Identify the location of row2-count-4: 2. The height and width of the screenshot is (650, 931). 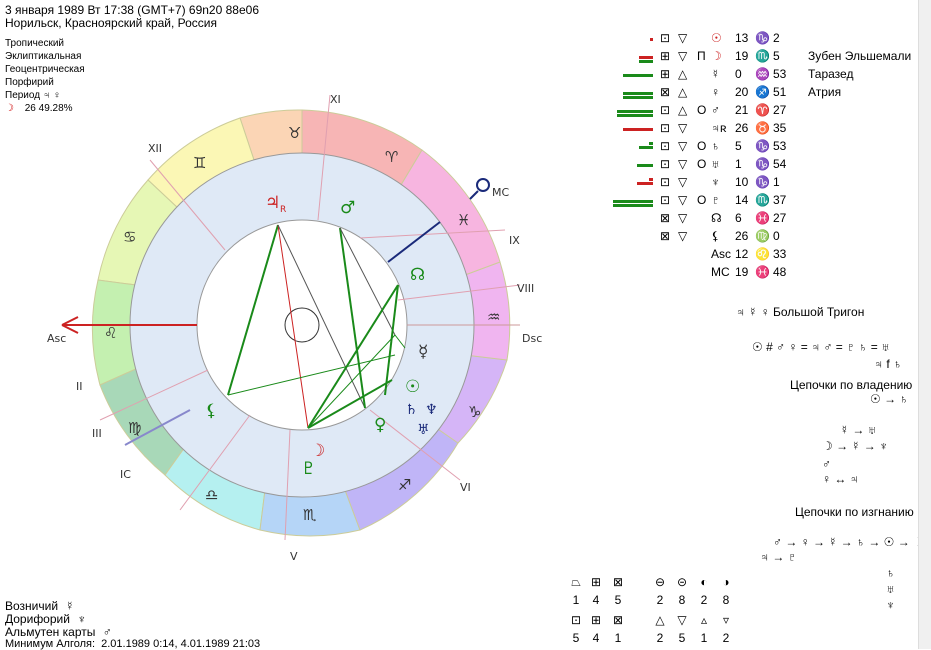
(660, 638).